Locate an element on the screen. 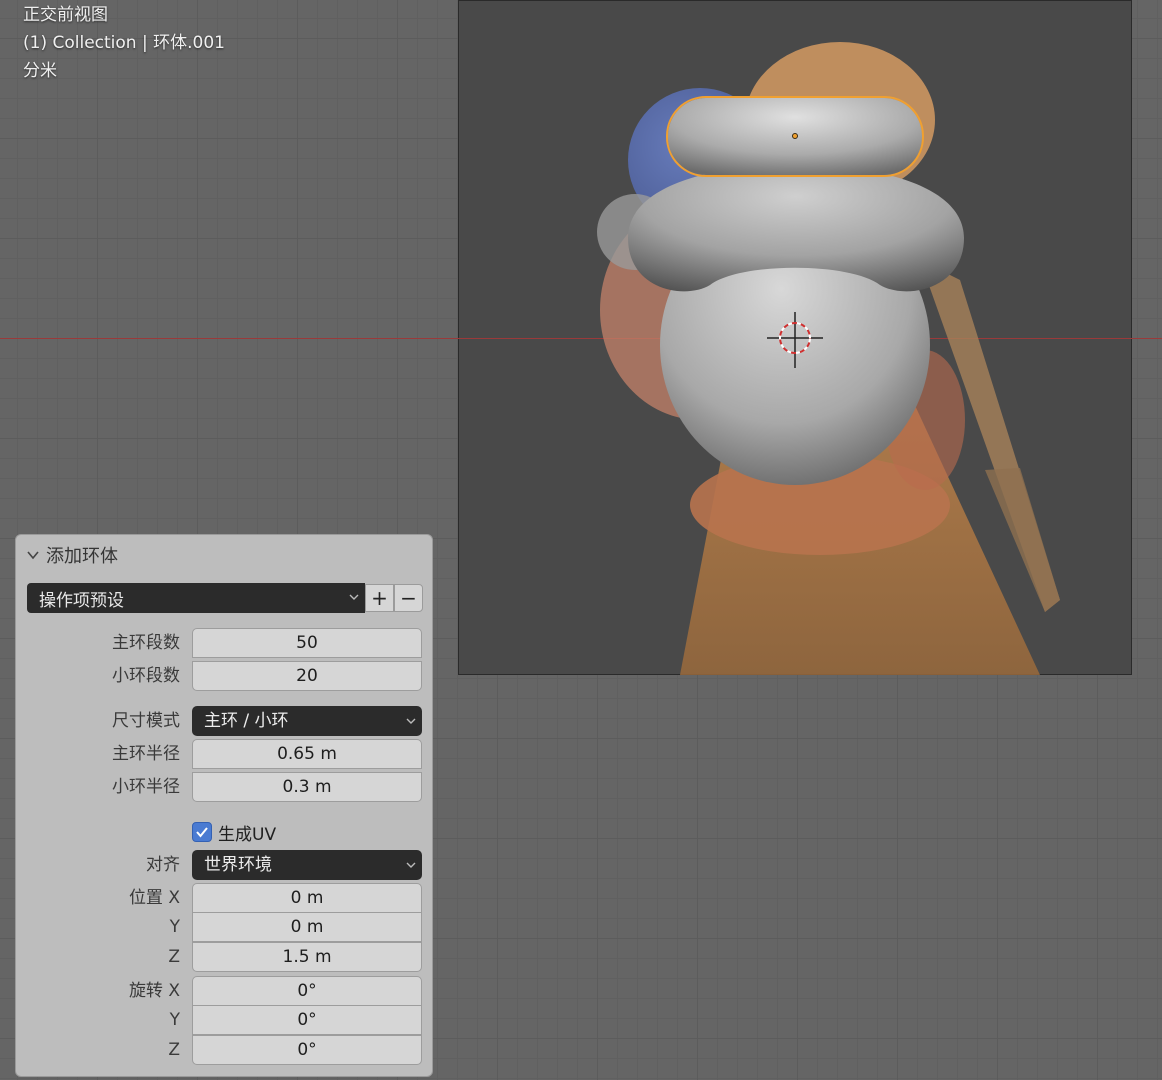 This screenshot has width=1162, height=1080. align-label: 对齐 is located at coordinates (163, 865).